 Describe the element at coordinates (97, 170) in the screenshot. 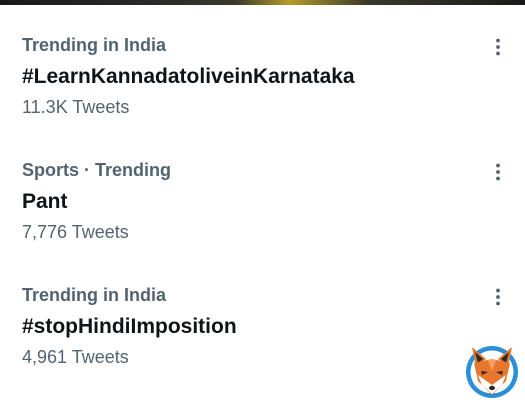

I see `trend-context: Sports · Trending` at that location.